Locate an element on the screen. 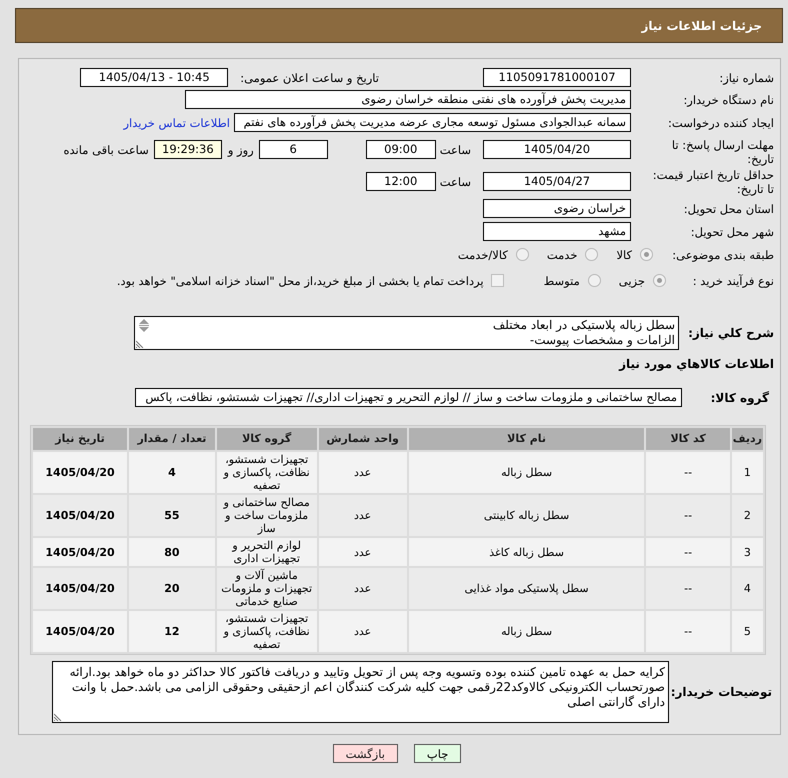  radio-label: متوسط is located at coordinates (562, 281).